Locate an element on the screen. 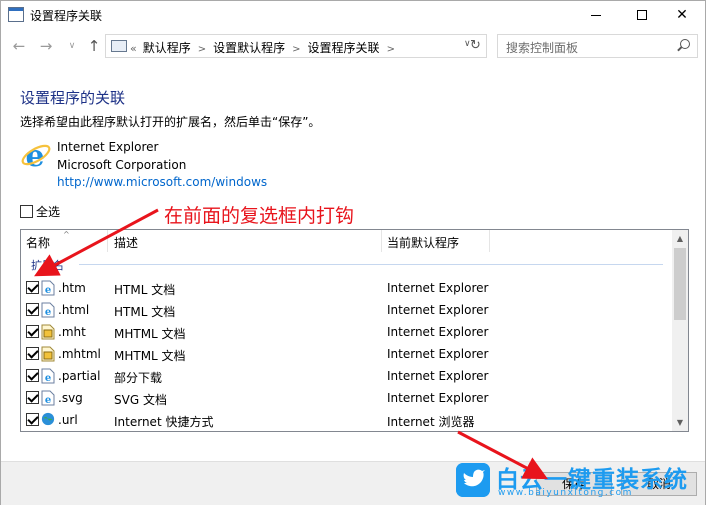 This screenshot has width=706, height=505. program-company: Microsoft Corporation is located at coordinates (122, 165).